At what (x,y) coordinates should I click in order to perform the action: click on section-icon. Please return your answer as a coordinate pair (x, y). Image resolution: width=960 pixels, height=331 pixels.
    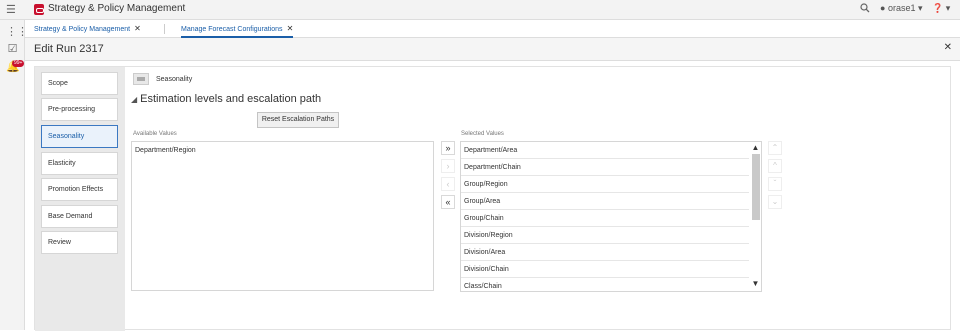
    Looking at the image, I should click on (141, 79).